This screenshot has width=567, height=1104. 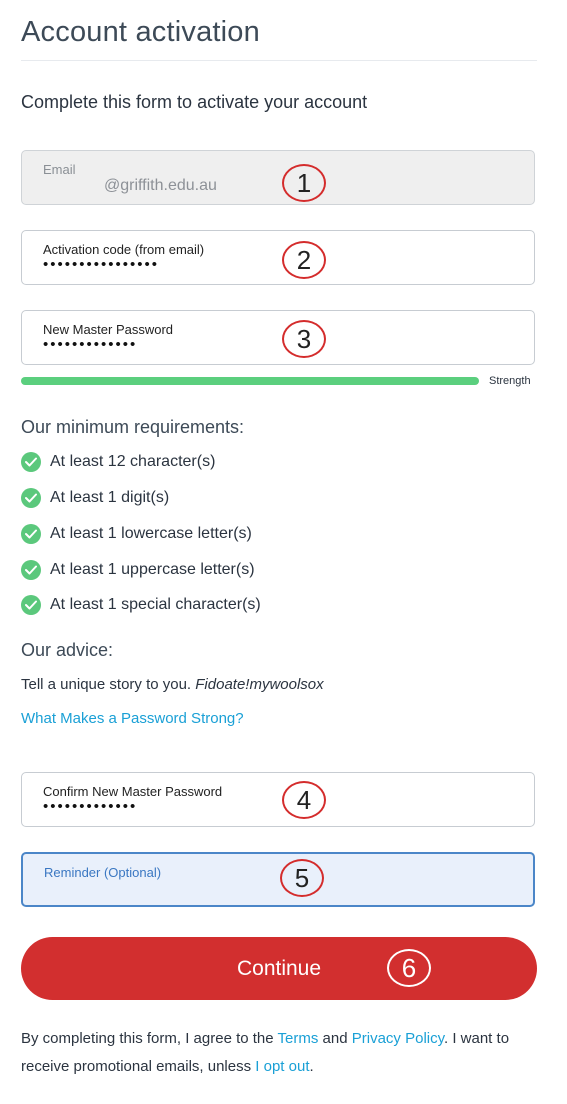 What do you see at coordinates (279, 60) in the screenshot?
I see `title-divider` at bounding box center [279, 60].